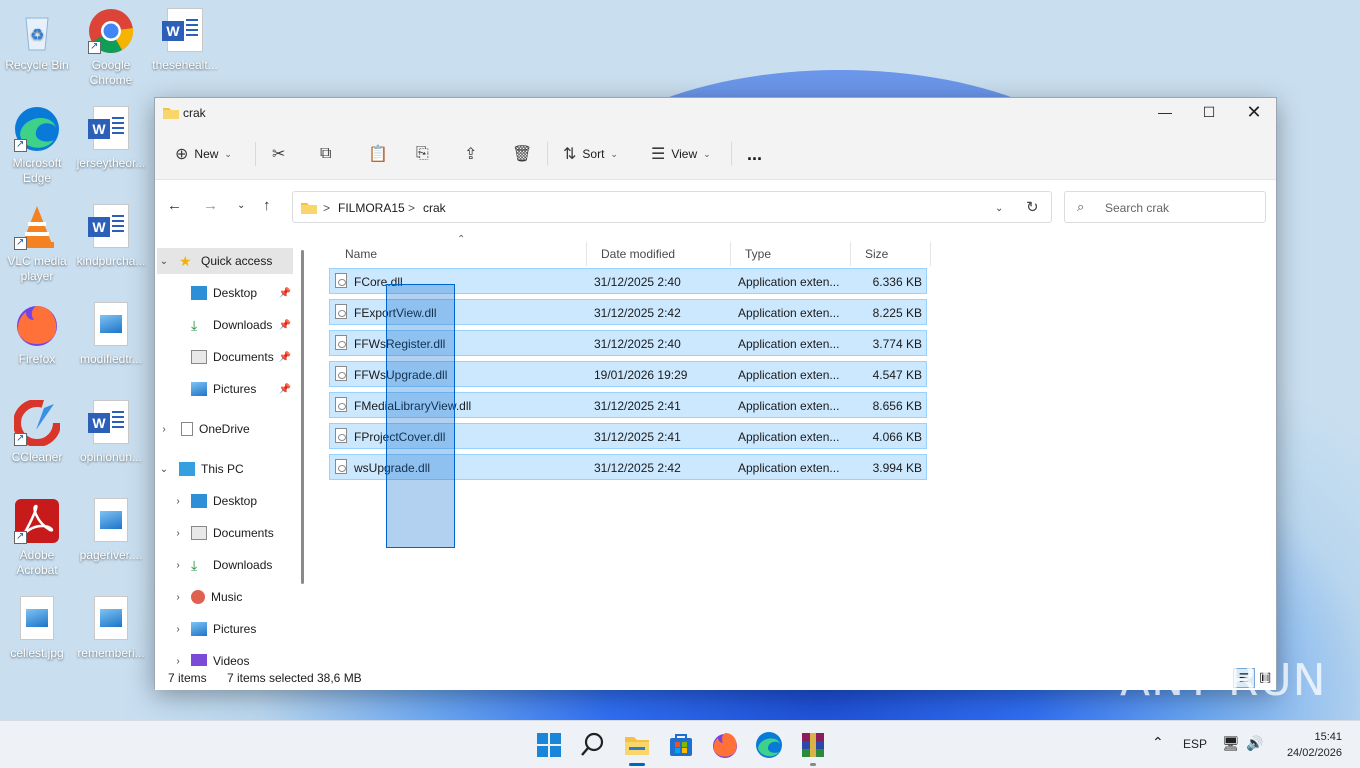 The width and height of the screenshot is (1360, 768). What do you see at coordinates (37, 423) in the screenshot?
I see `ccleaner-icon` at bounding box center [37, 423].